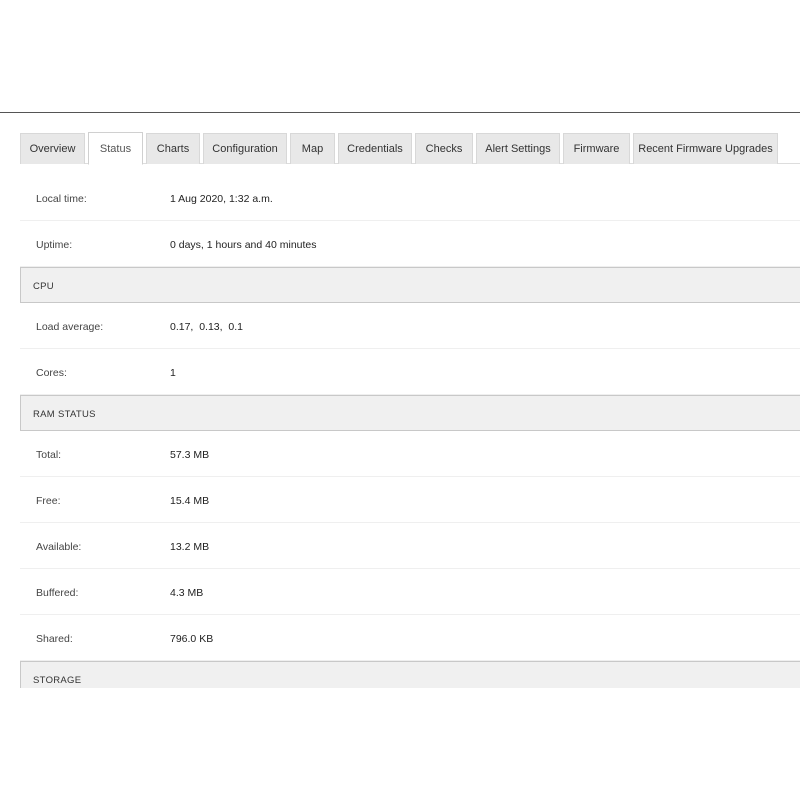  Describe the element at coordinates (190, 547) in the screenshot. I see `ram-available-value: 13.2 MB` at that location.